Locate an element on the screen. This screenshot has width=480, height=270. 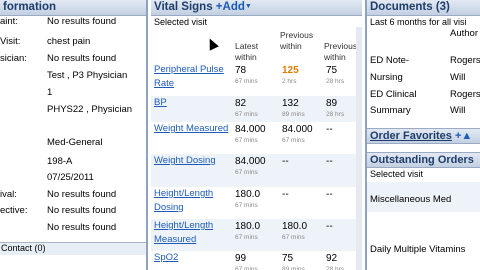
patient-info-header: formation is located at coordinates (73, 8).